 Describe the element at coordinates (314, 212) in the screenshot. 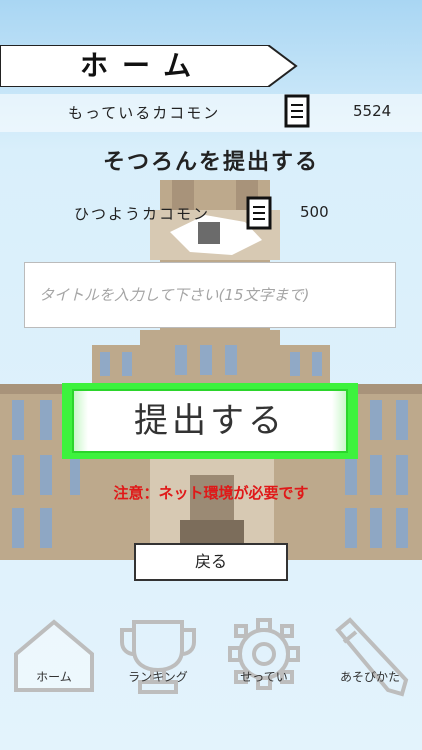

I see `required-coins-value: 500` at that location.